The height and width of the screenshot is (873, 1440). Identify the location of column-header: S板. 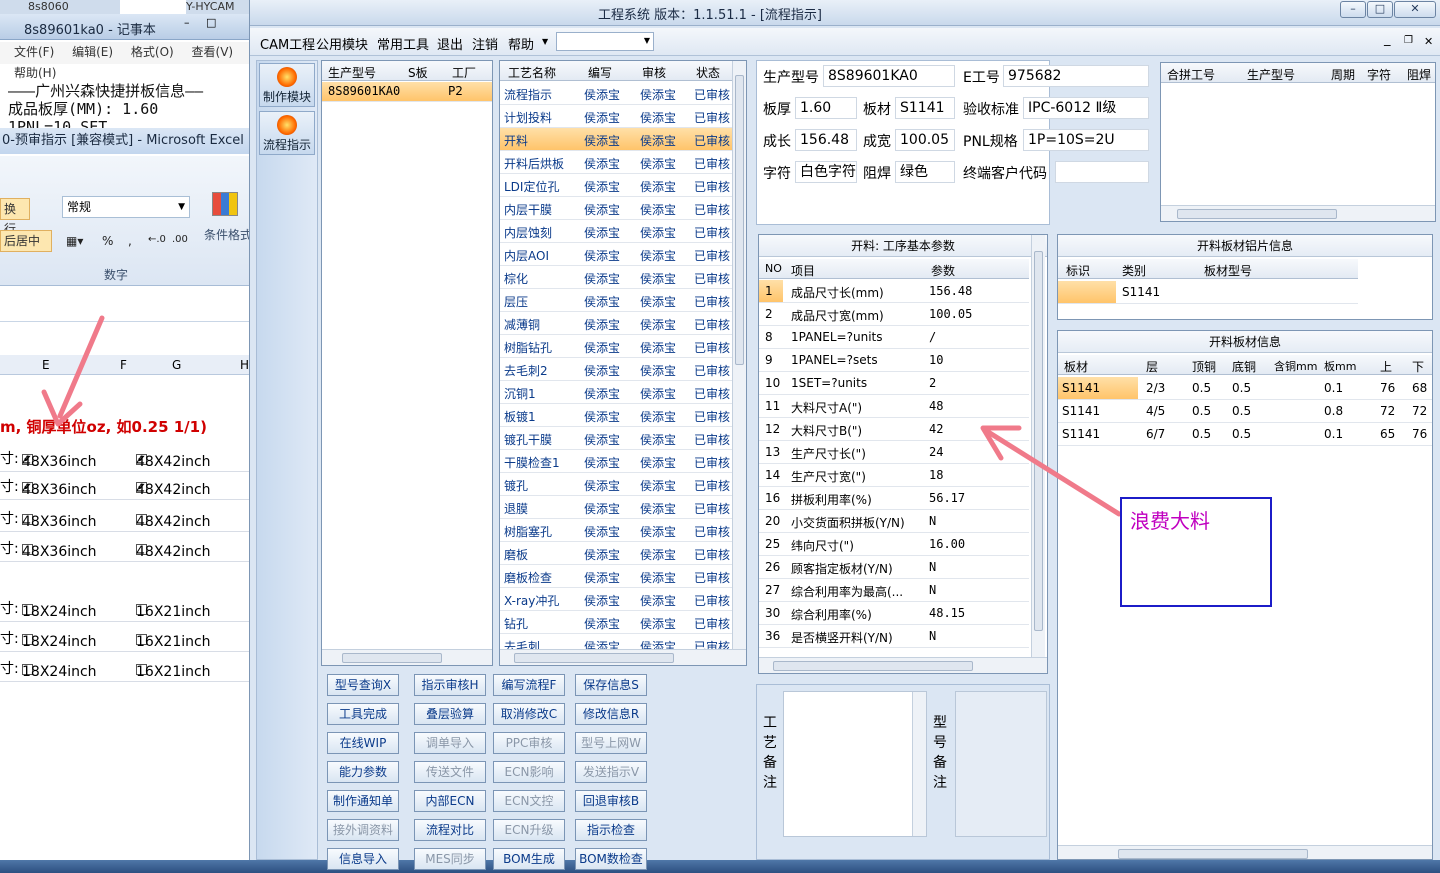
(418, 72).